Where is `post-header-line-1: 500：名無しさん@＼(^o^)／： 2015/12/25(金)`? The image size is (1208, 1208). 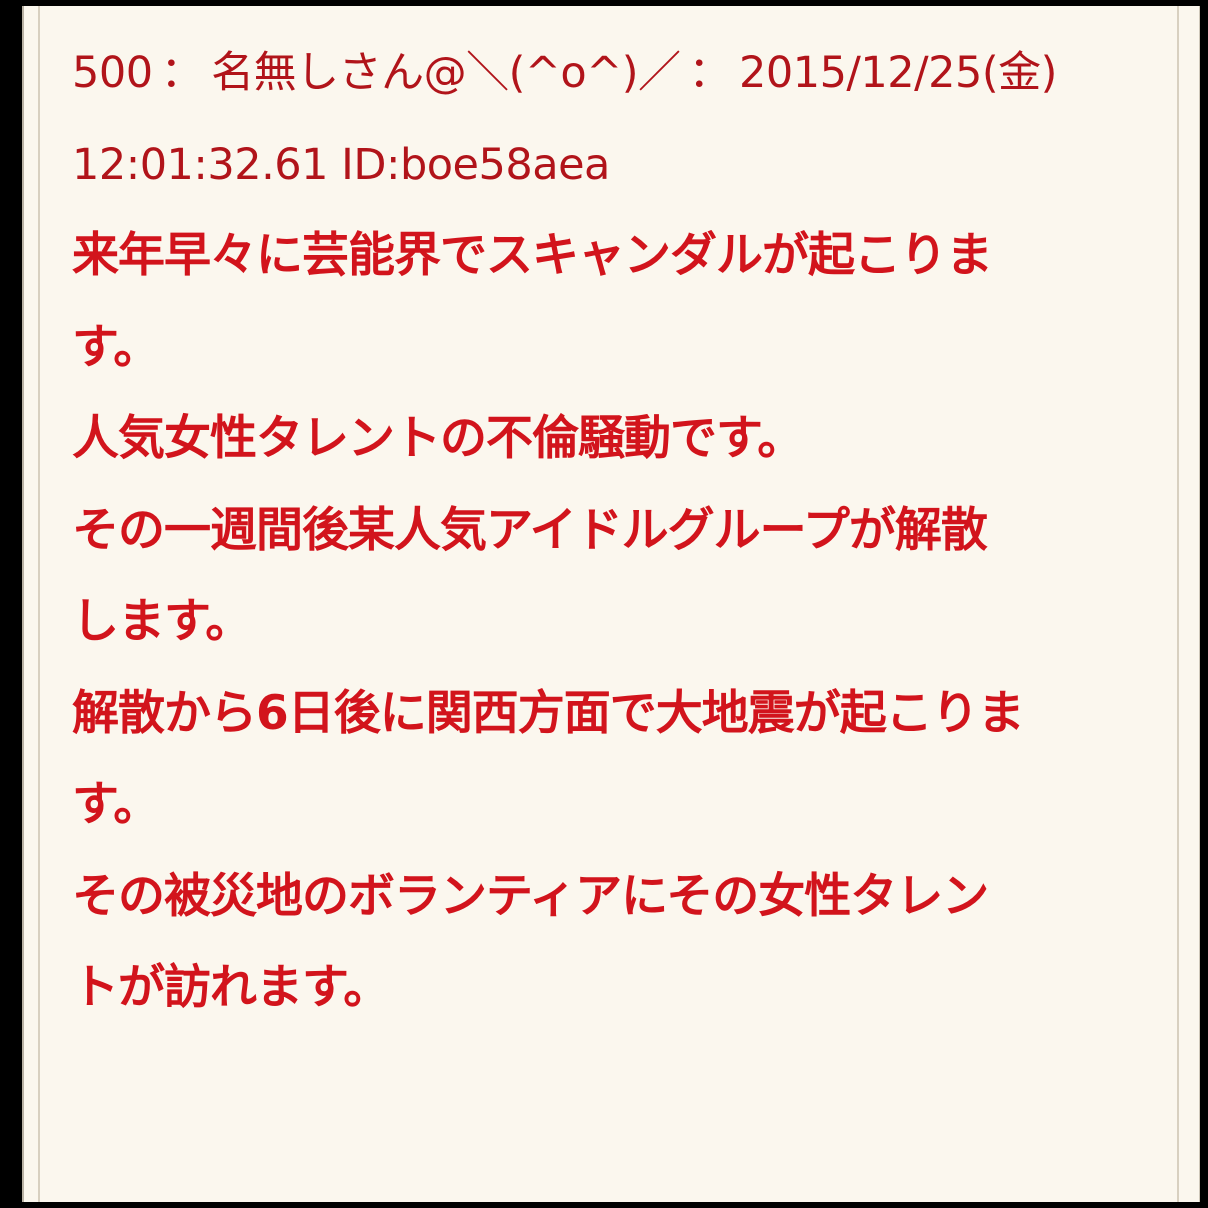 post-header-line-1: 500：名無しさん@＼(^o^)／： 2015/12/25(金) is located at coordinates (612, 76).